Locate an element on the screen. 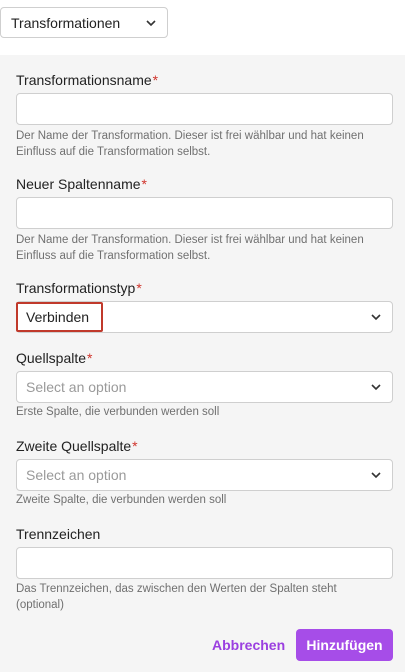 The width and height of the screenshot is (405, 672). cancel-button: Abbrechen is located at coordinates (248, 645).